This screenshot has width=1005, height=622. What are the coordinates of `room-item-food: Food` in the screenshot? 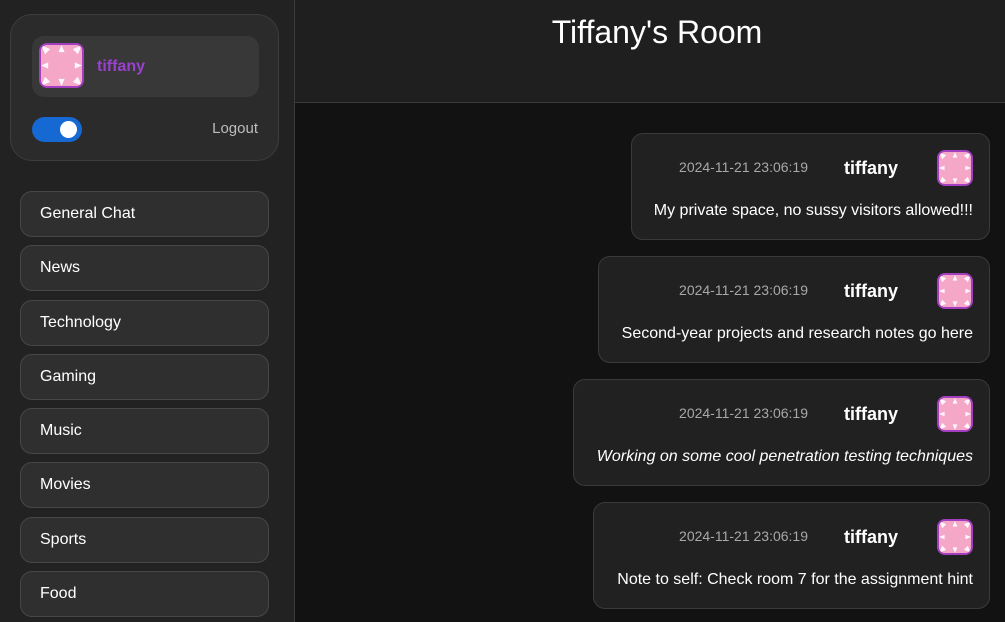 It's located at (144, 594).